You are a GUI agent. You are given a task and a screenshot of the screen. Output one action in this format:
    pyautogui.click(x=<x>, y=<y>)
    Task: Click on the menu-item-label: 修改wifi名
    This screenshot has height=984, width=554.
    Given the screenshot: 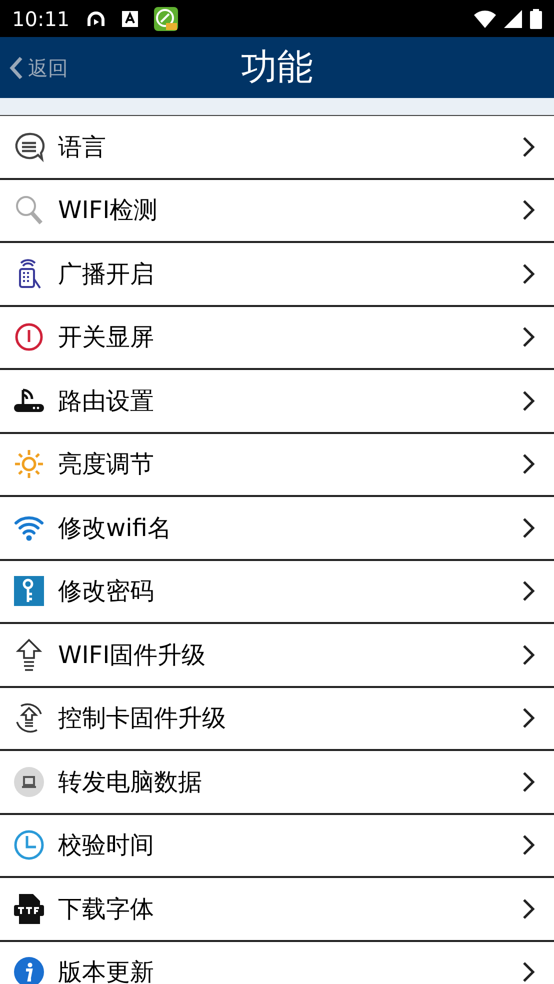 What is the action you would take?
    pyautogui.click(x=115, y=528)
    